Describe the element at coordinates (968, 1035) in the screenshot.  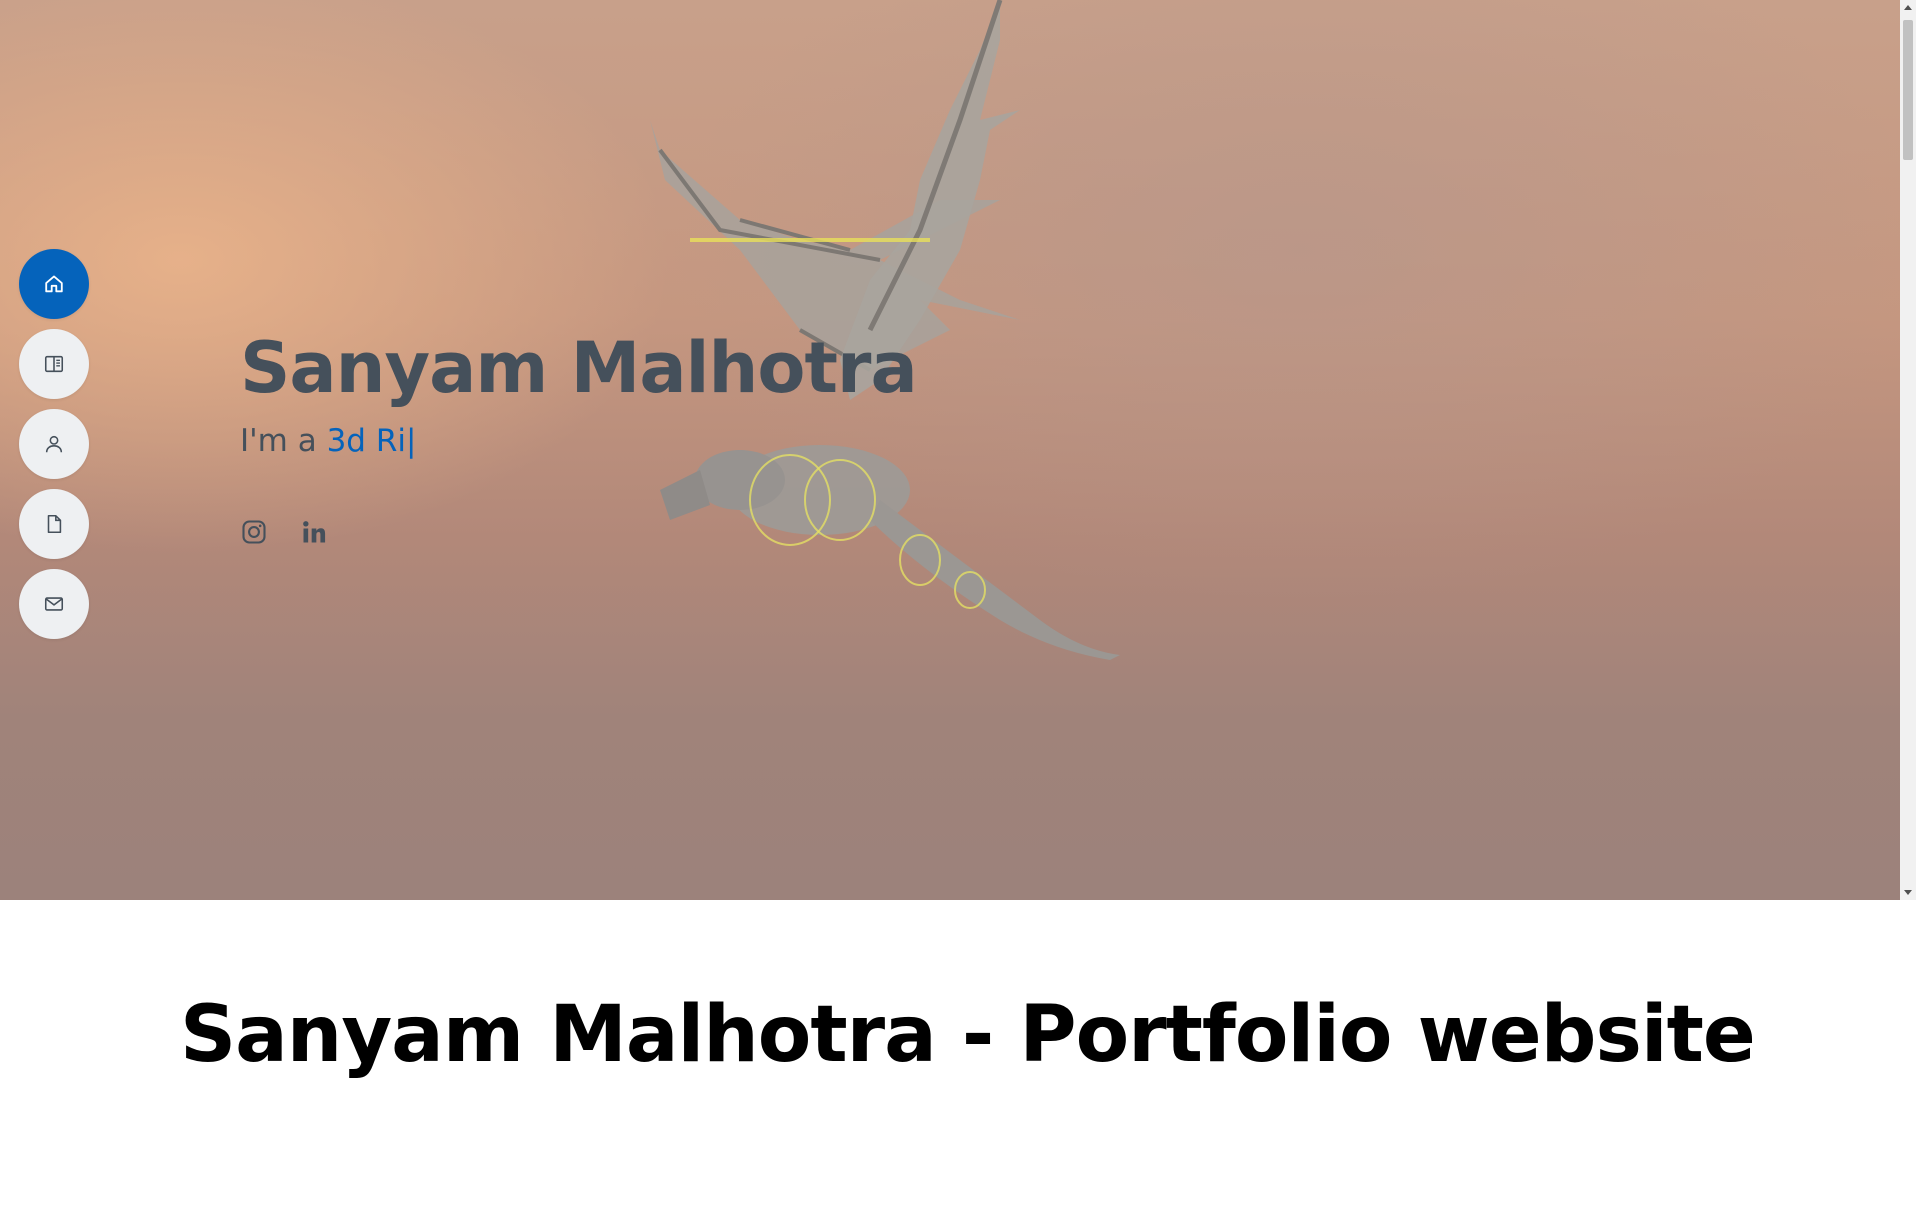
I see `page-heading: Sanyam Malhotra - Portfolio website` at that location.